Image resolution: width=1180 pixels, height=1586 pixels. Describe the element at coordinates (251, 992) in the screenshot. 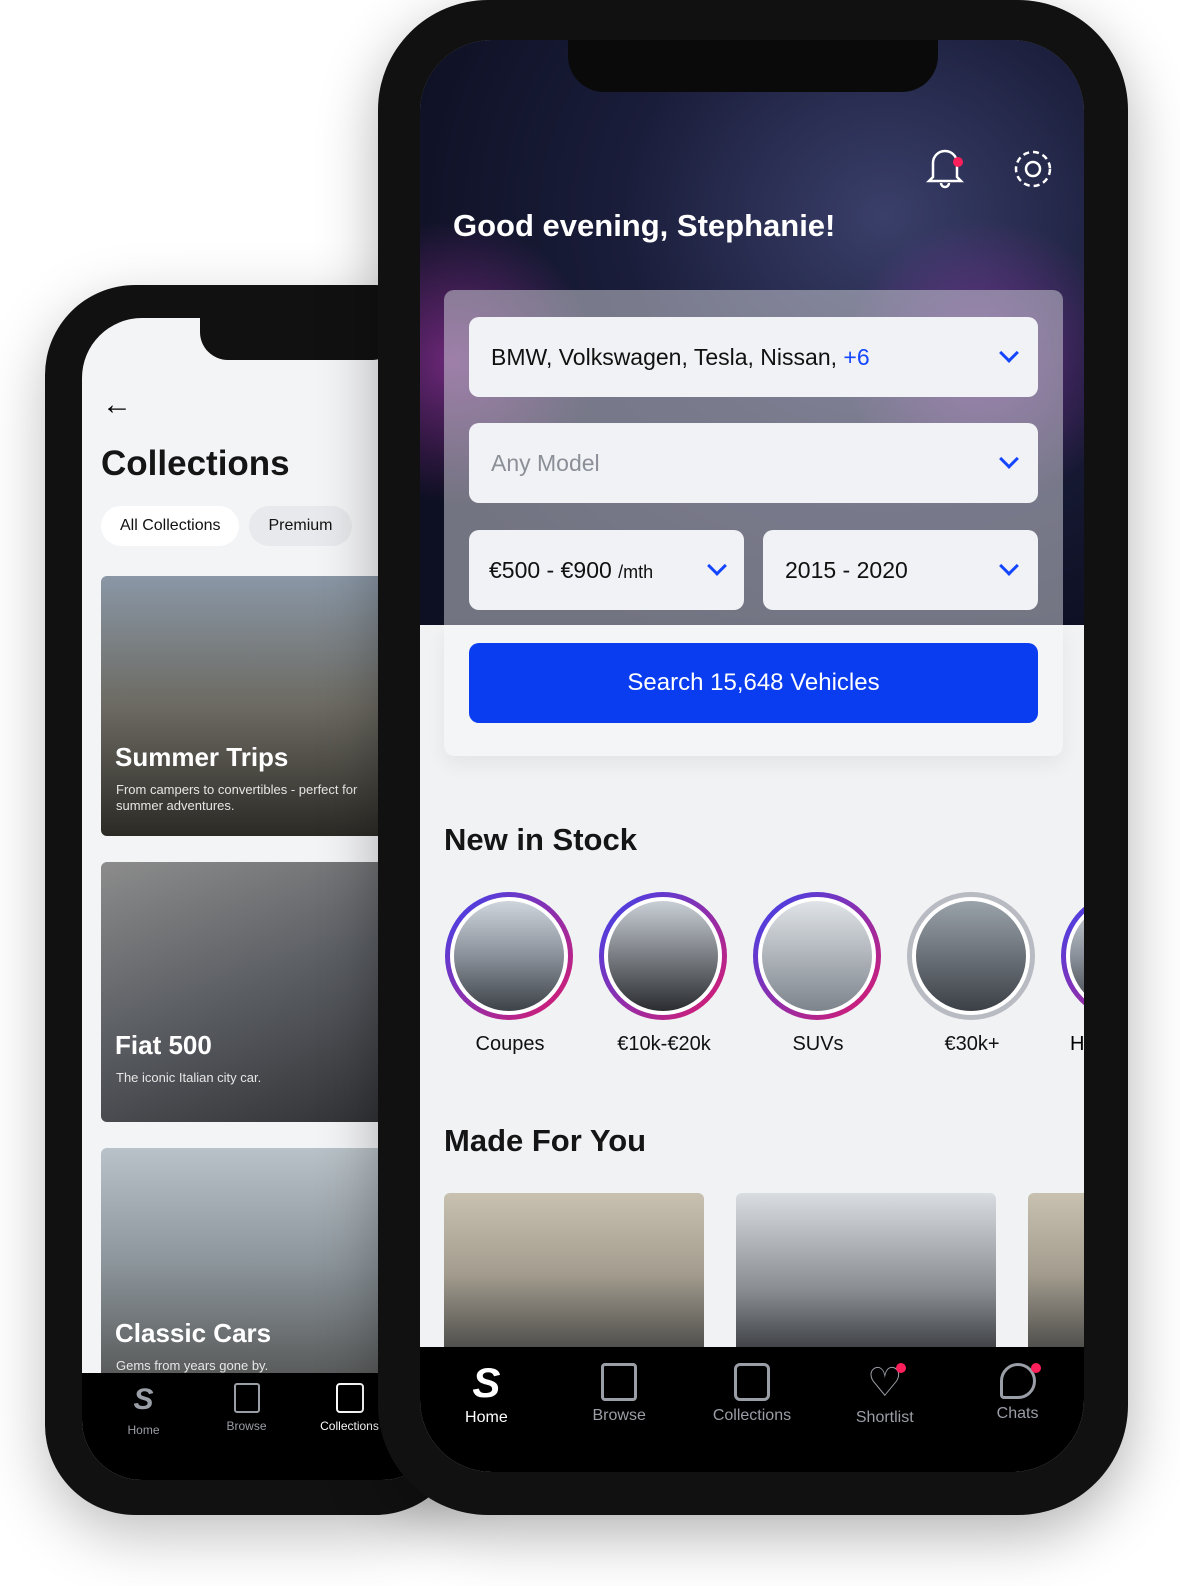

I see `collection-card-fiat-500: Fiat 500 The iconic Italian city car.` at that location.